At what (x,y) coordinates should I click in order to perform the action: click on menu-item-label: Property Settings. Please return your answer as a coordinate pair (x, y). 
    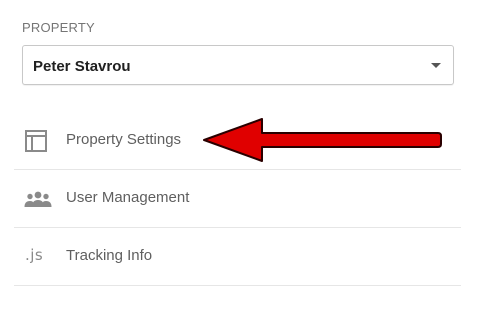
    Looking at the image, I should click on (124, 139).